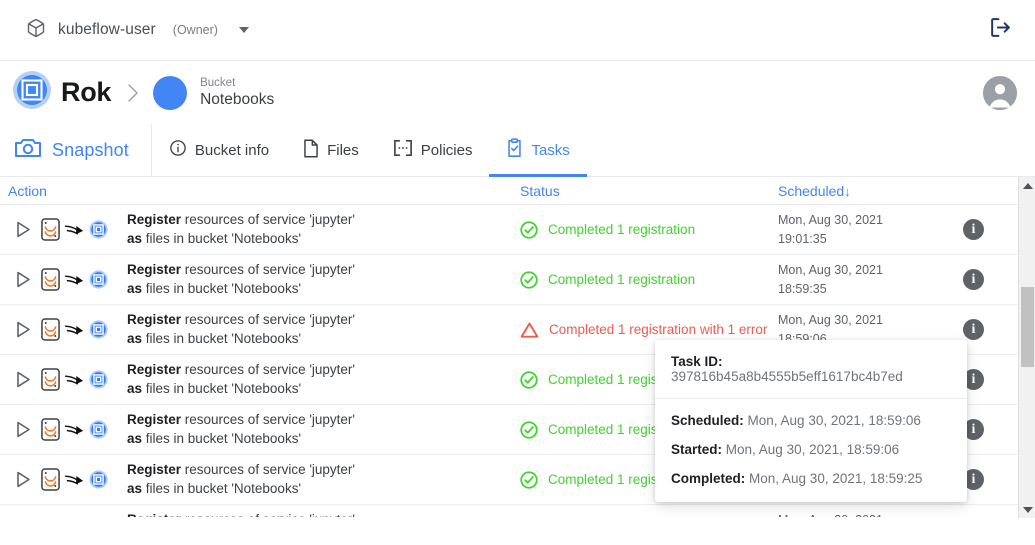 This screenshot has height=545, width=1035. I want to click on tab-tasks-label: Tasks, so click(550, 150).